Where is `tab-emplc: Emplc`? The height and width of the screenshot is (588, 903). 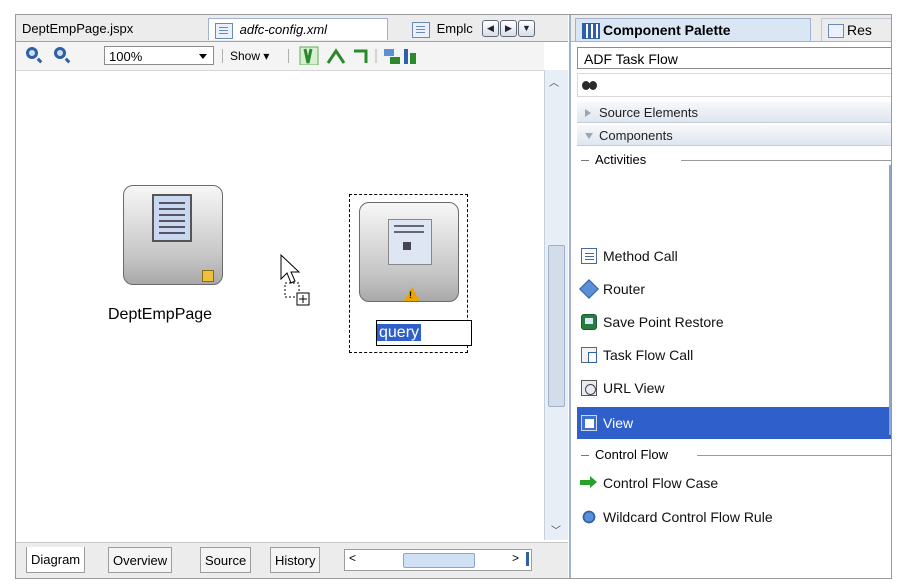 tab-emplc: Emplc is located at coordinates (444, 29).